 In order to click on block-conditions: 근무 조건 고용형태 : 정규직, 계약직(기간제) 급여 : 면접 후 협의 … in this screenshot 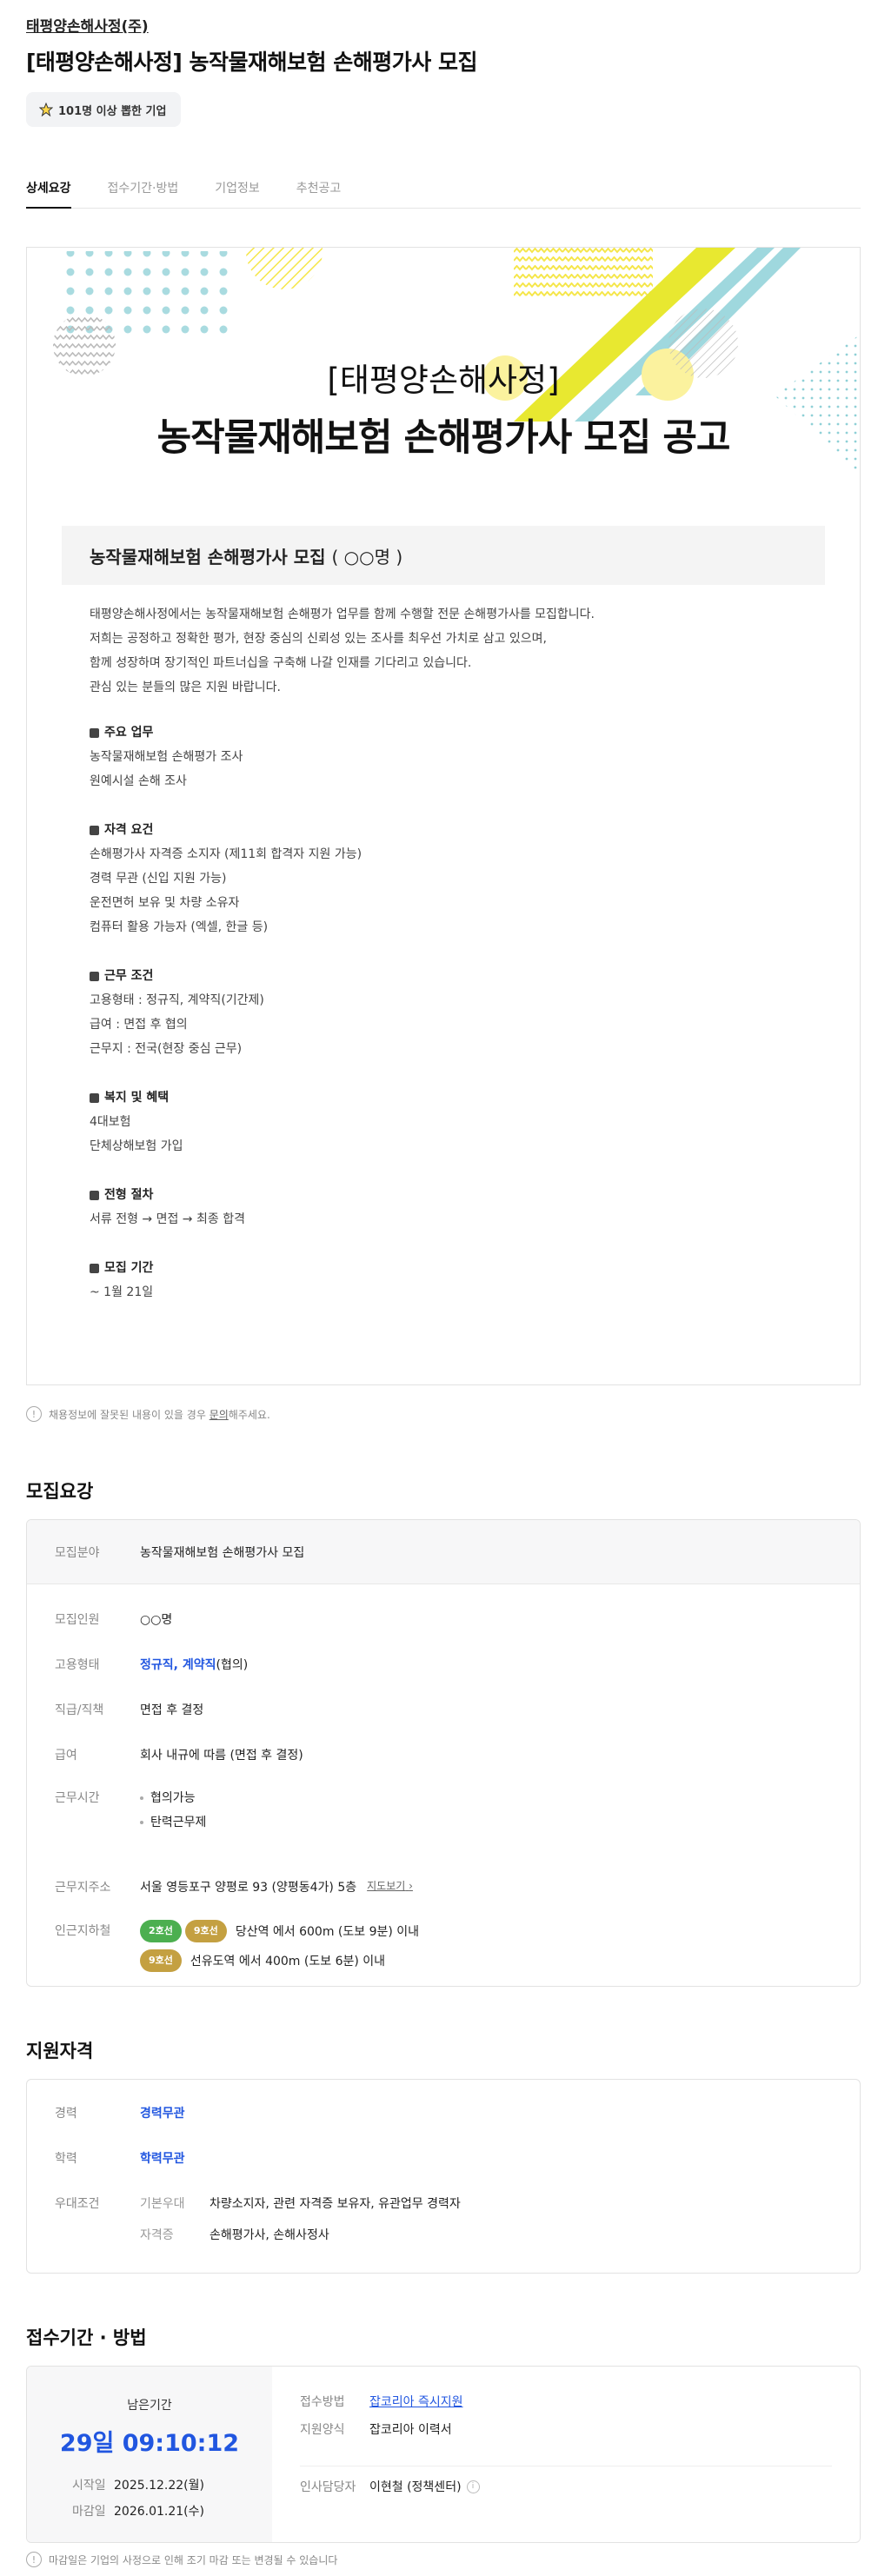, I will do `click(226, 1012)`.